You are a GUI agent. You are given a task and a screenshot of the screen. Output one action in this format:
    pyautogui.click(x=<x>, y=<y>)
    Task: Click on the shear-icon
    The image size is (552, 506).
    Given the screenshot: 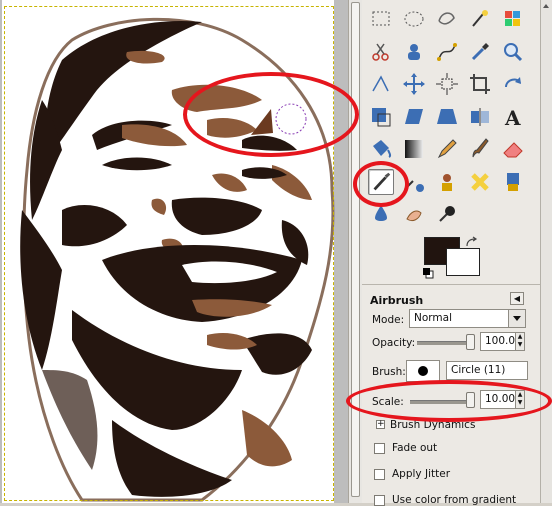 What is the action you would take?
    pyautogui.click(x=414, y=117)
    